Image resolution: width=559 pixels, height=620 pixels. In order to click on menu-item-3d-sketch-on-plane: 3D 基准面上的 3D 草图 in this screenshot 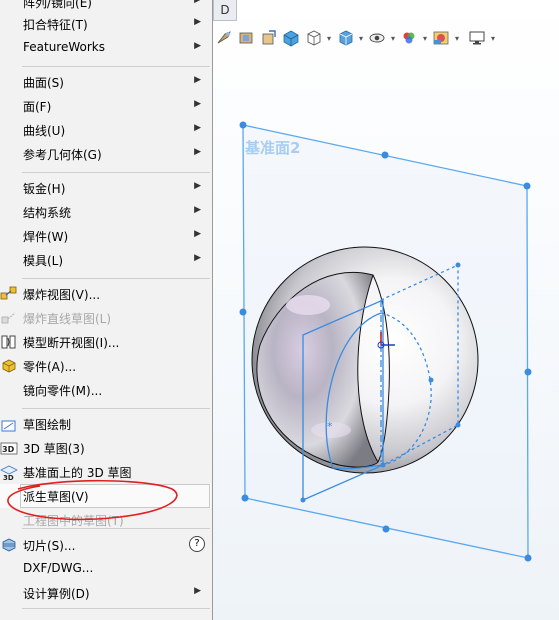, I will do `click(105, 472)`.